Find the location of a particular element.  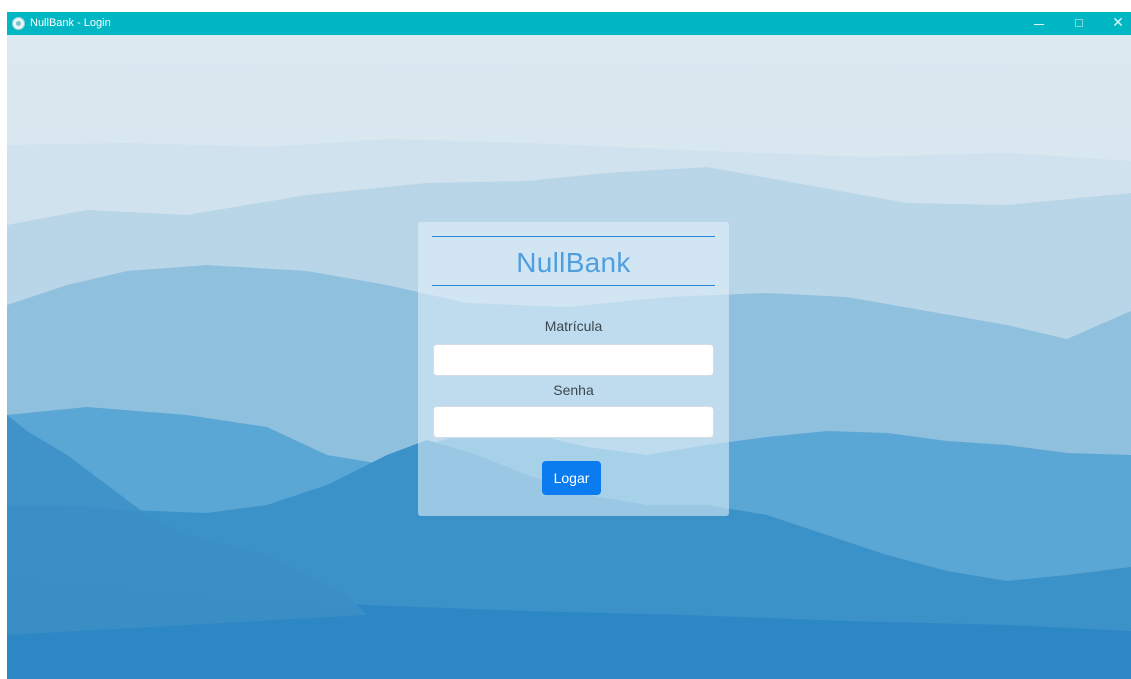

matricula-label: Matrícula is located at coordinates (573, 326).